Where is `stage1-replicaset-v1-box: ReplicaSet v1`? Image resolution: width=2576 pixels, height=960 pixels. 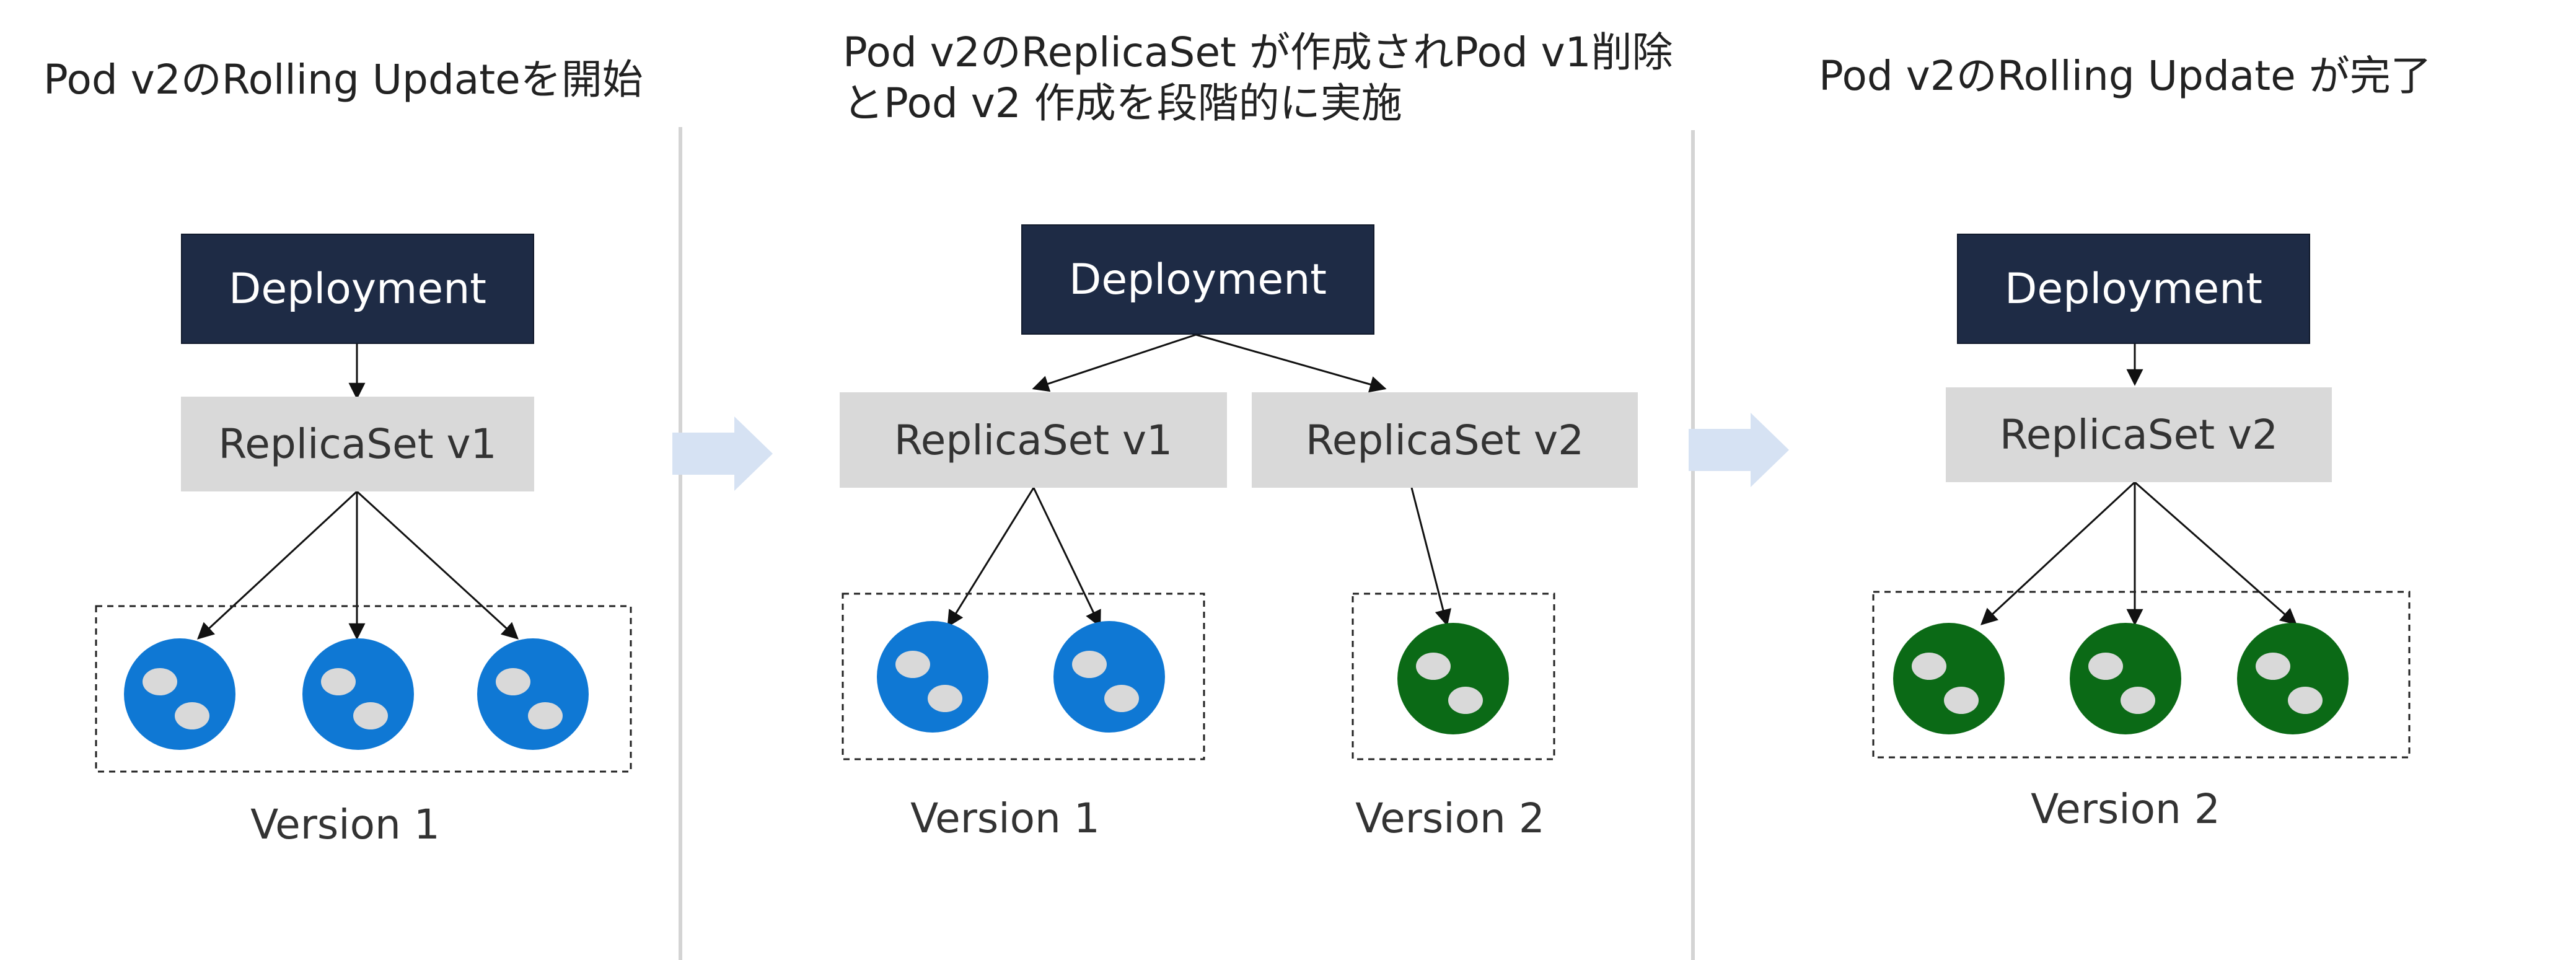
stage1-replicaset-v1-box: ReplicaSet v1 is located at coordinates (358, 444).